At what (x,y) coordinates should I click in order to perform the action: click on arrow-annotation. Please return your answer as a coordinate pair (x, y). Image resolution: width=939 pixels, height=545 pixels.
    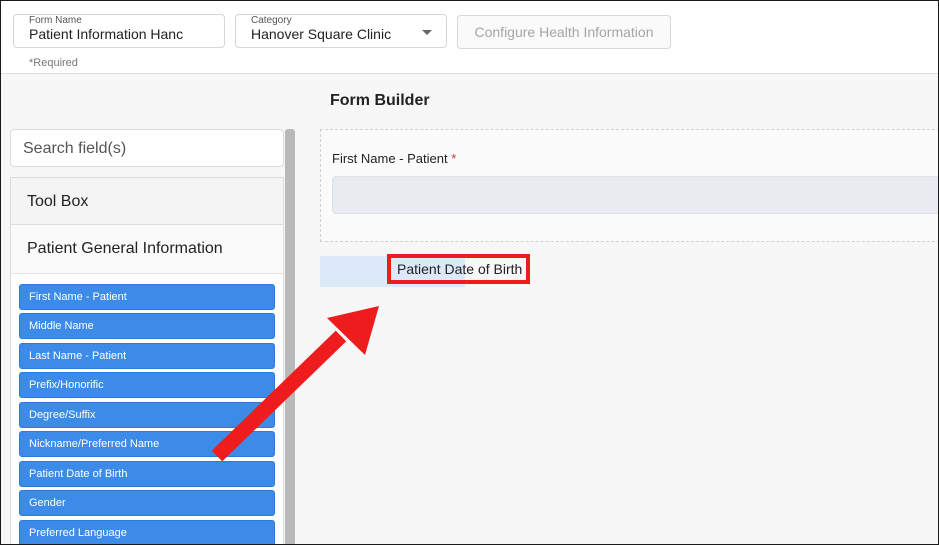
    Looking at the image, I should click on (295, 384).